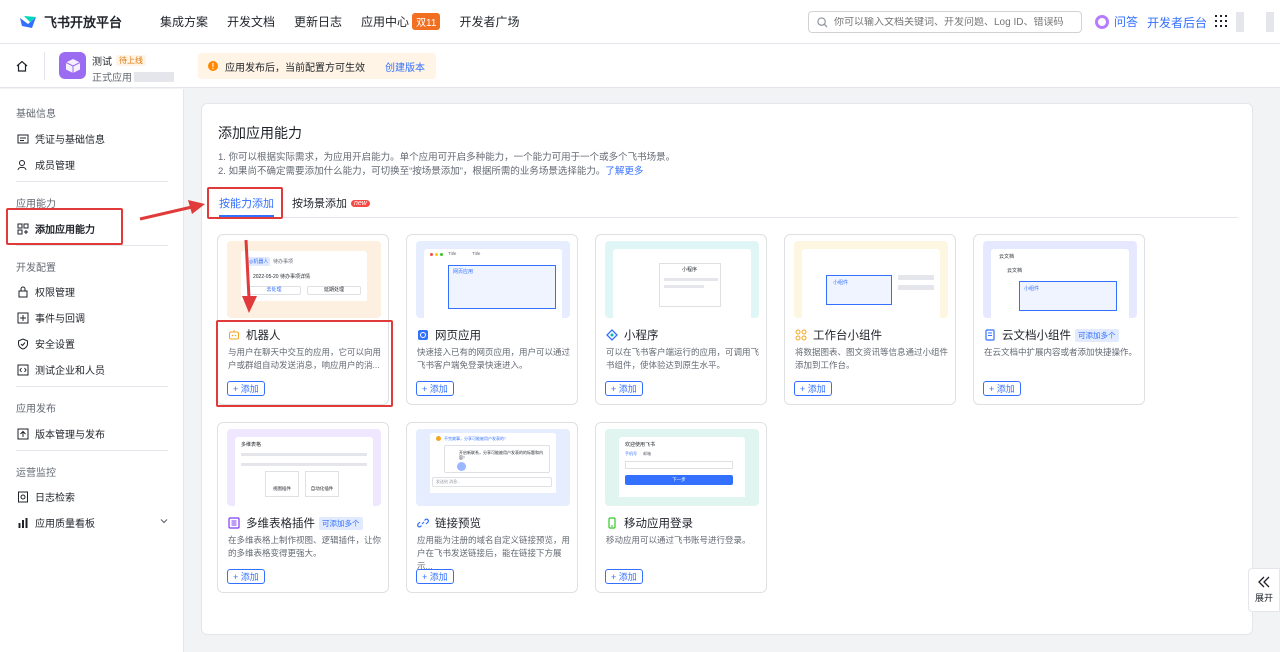 Image resolution: width=1280 pixels, height=652 pixels. What do you see at coordinates (1263, 598) in the screenshot?
I see `expand-label: 展开` at bounding box center [1263, 598].